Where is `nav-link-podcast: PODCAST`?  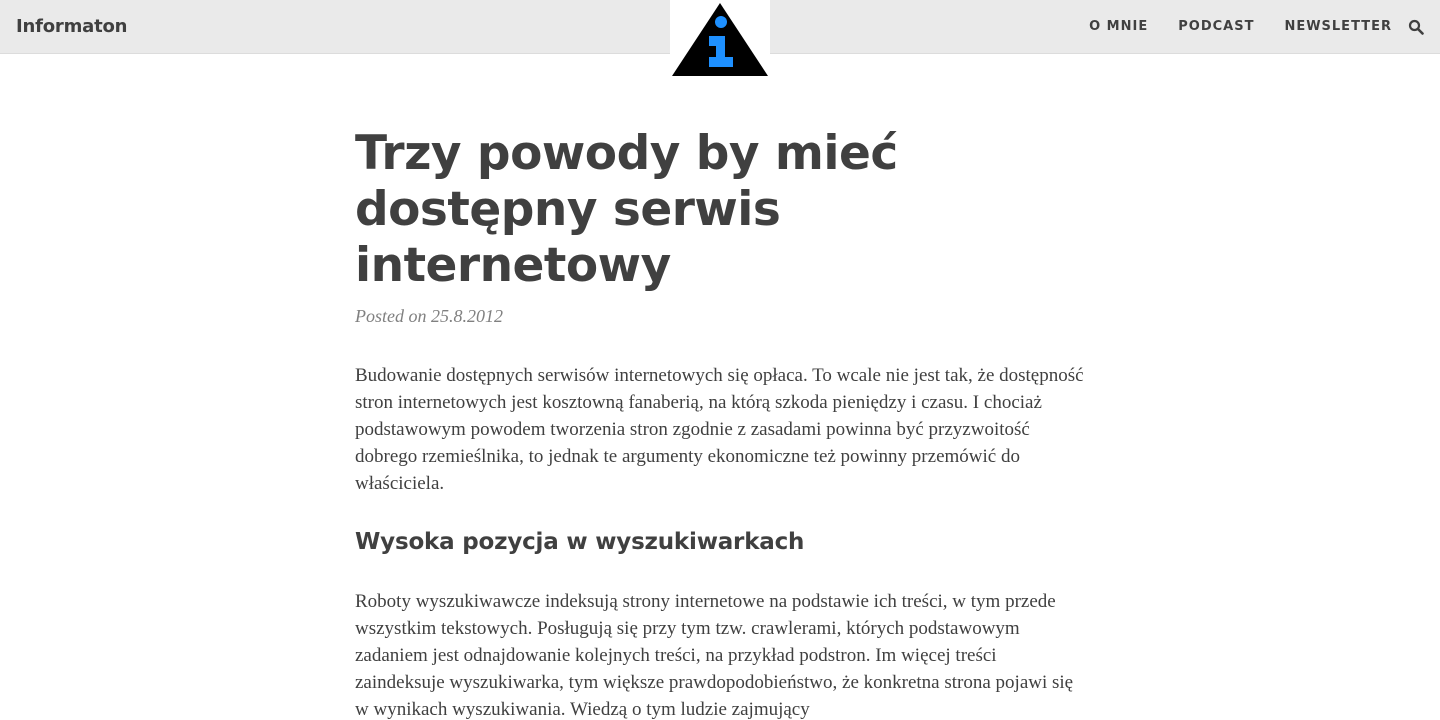
nav-link-podcast: PODCAST is located at coordinates (1216, 27).